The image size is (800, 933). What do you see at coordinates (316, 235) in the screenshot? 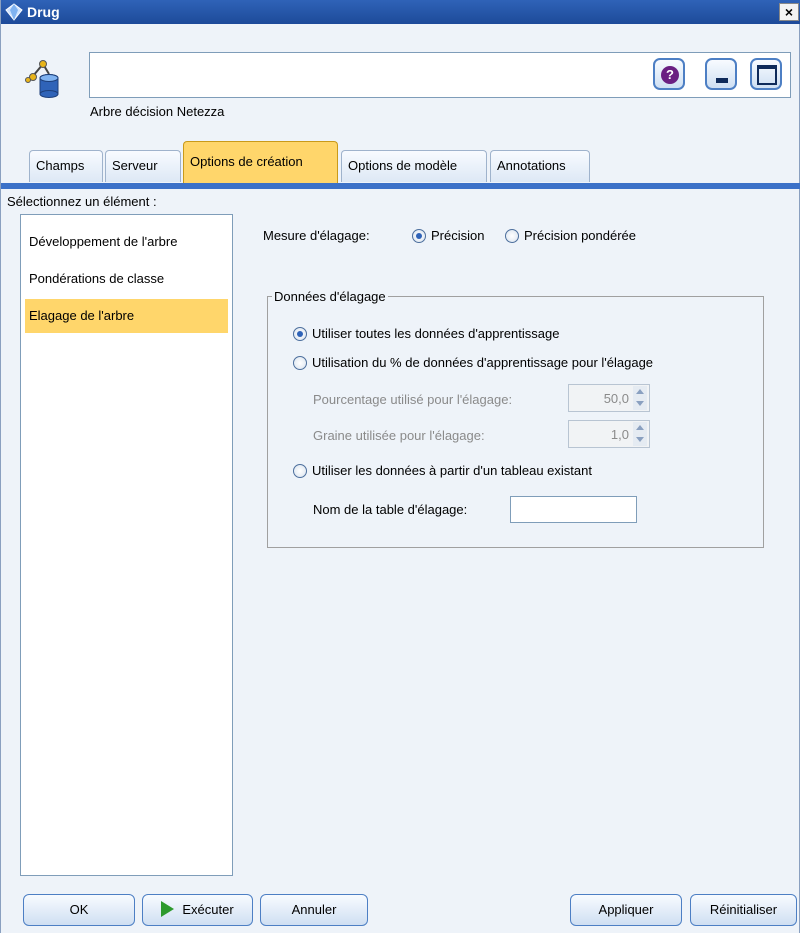
I see `pruning-measure-label: Mesure d'élagage:` at bounding box center [316, 235].